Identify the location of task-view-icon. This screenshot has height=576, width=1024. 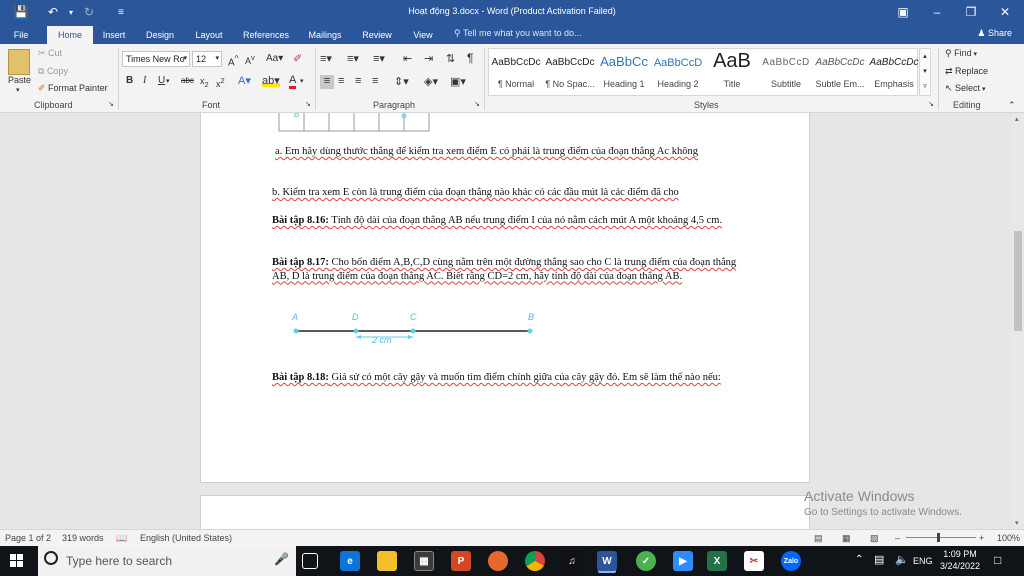
(310, 561).